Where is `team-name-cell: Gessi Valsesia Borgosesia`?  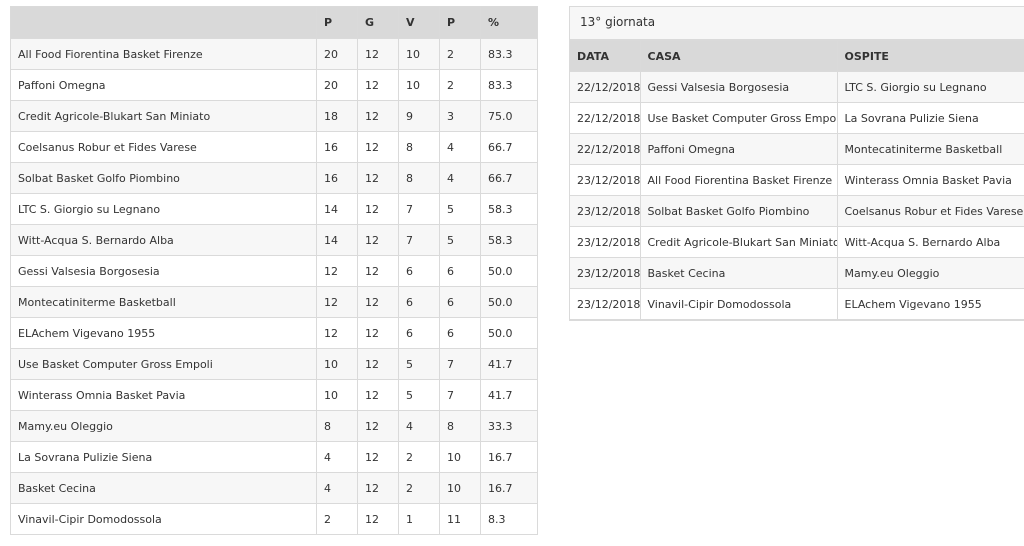 team-name-cell: Gessi Valsesia Borgosesia is located at coordinates (163, 271).